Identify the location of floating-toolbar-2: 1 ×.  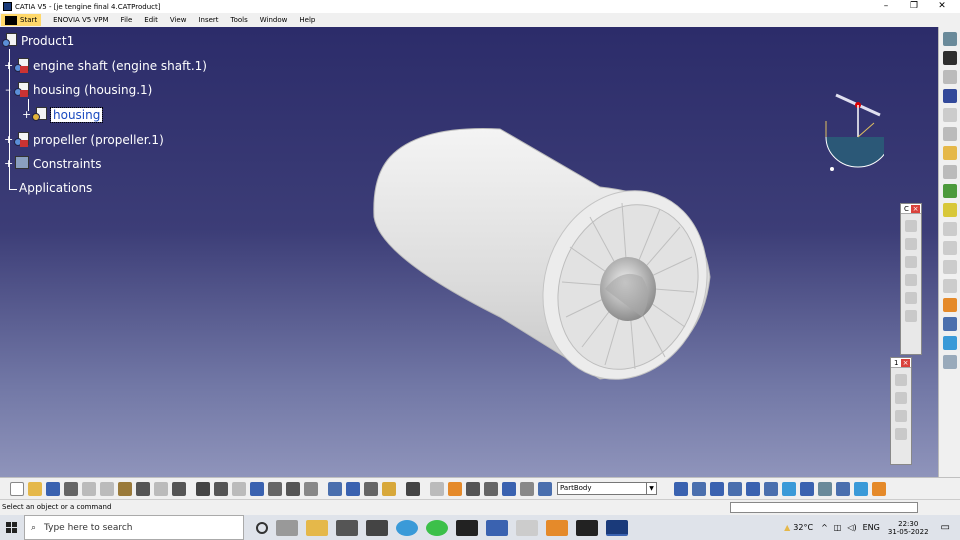
(901, 411).